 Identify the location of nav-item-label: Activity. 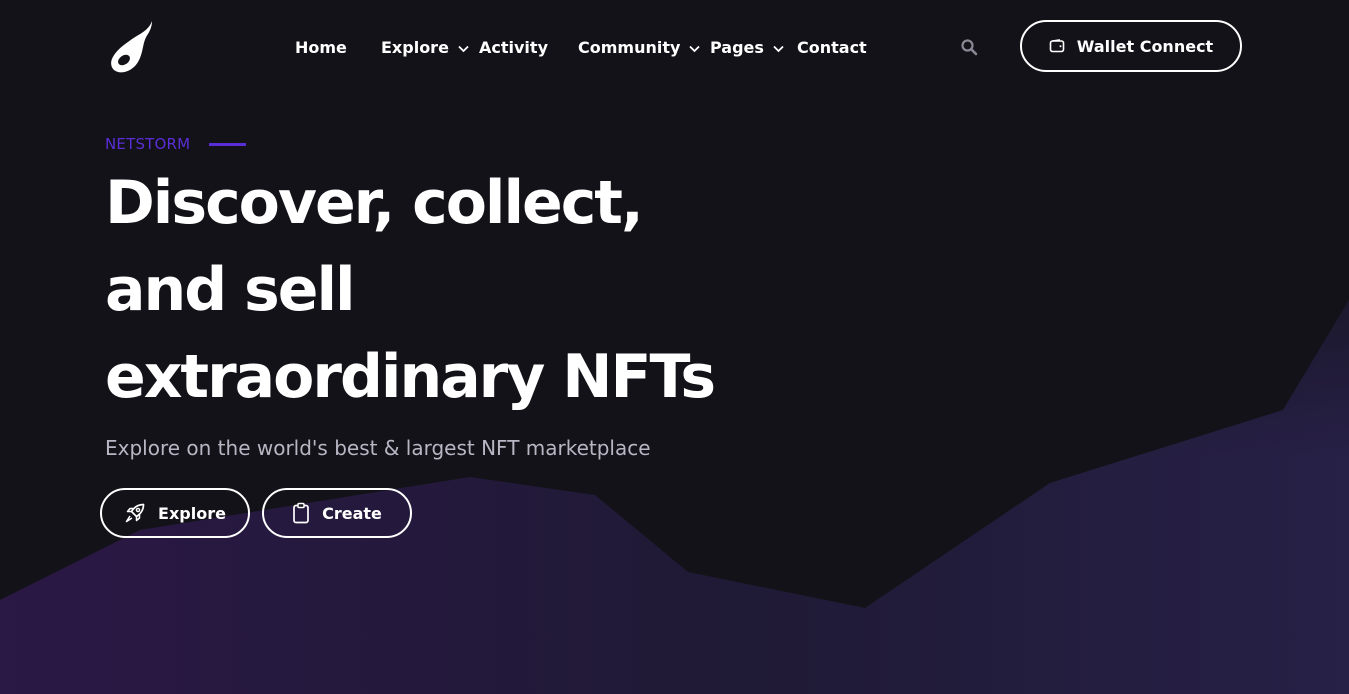
(513, 47).